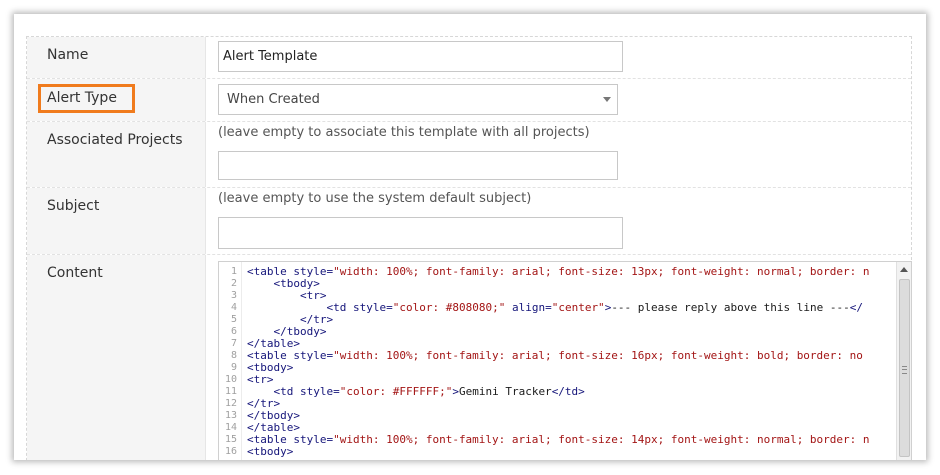 The width and height of the screenshot is (940, 475). I want to click on alert-type-row: Alert Type When Created, so click(469, 100).